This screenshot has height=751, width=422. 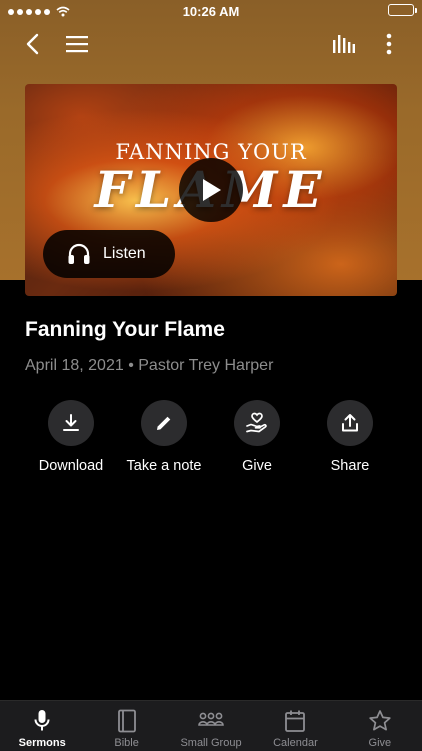 I want to click on sermon-speaker: Pastor Trey Harper, so click(x=206, y=365).